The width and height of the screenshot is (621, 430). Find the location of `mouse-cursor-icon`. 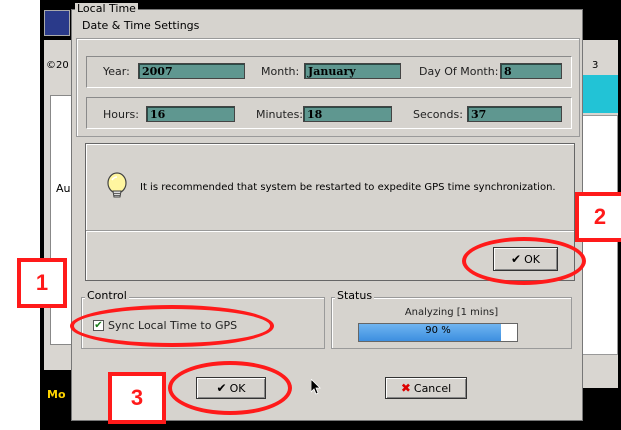

mouse-cursor-icon is located at coordinates (315, 388).